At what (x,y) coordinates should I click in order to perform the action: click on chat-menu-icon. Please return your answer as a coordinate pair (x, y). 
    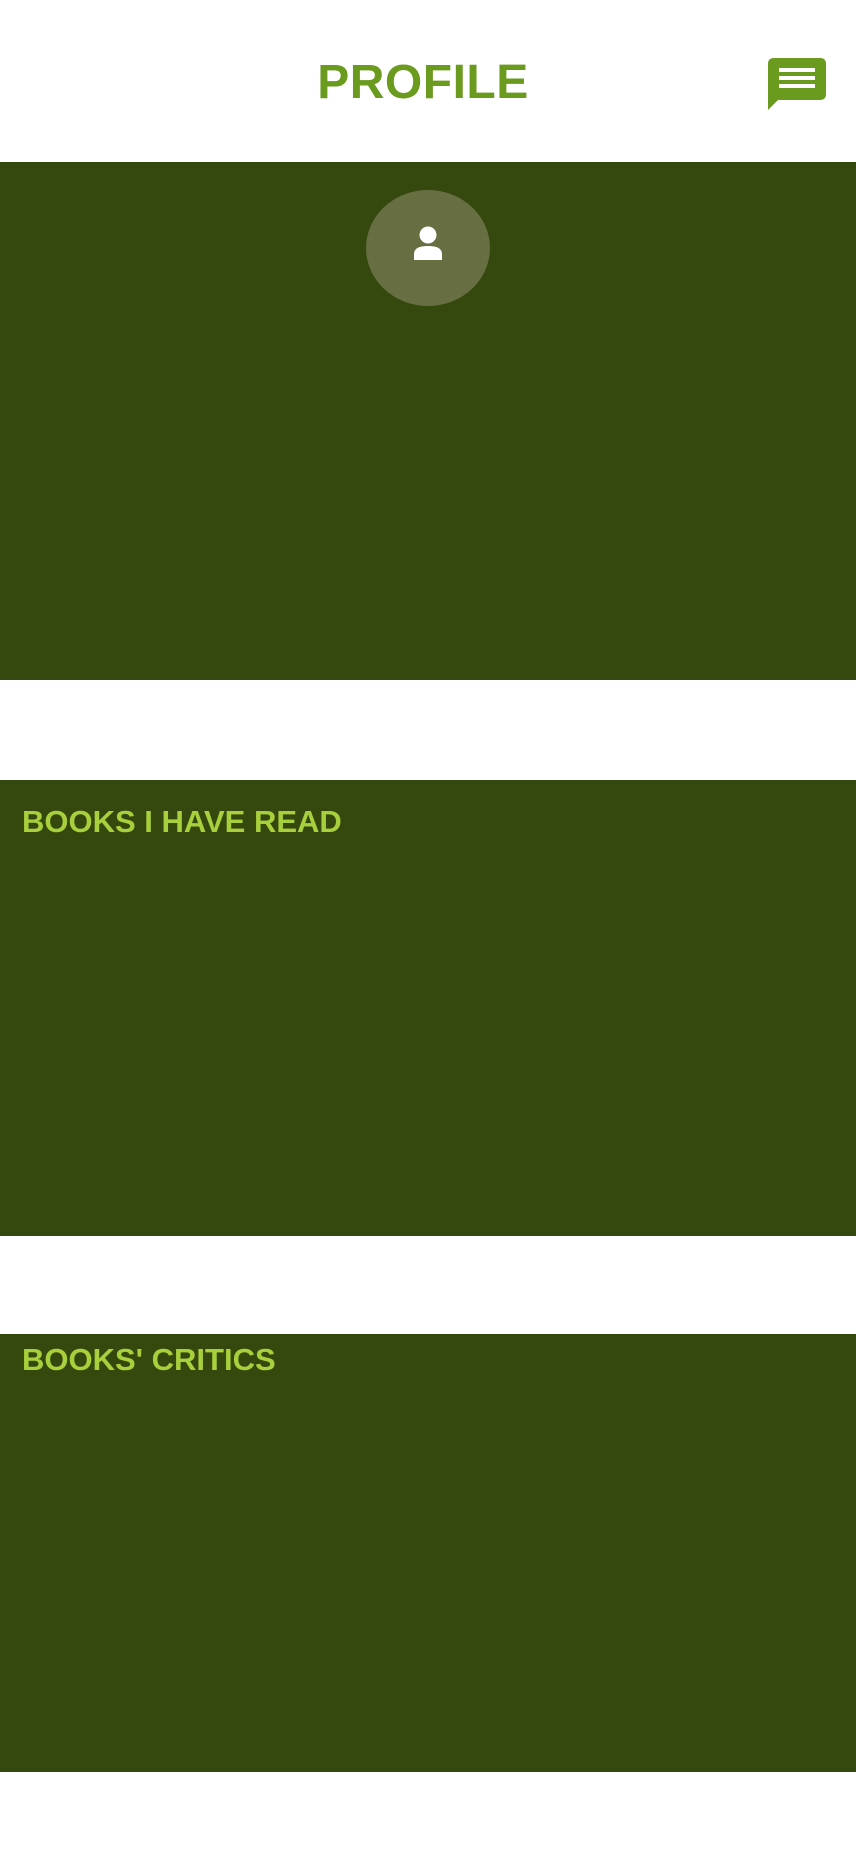
    Looking at the image, I should click on (797, 84).